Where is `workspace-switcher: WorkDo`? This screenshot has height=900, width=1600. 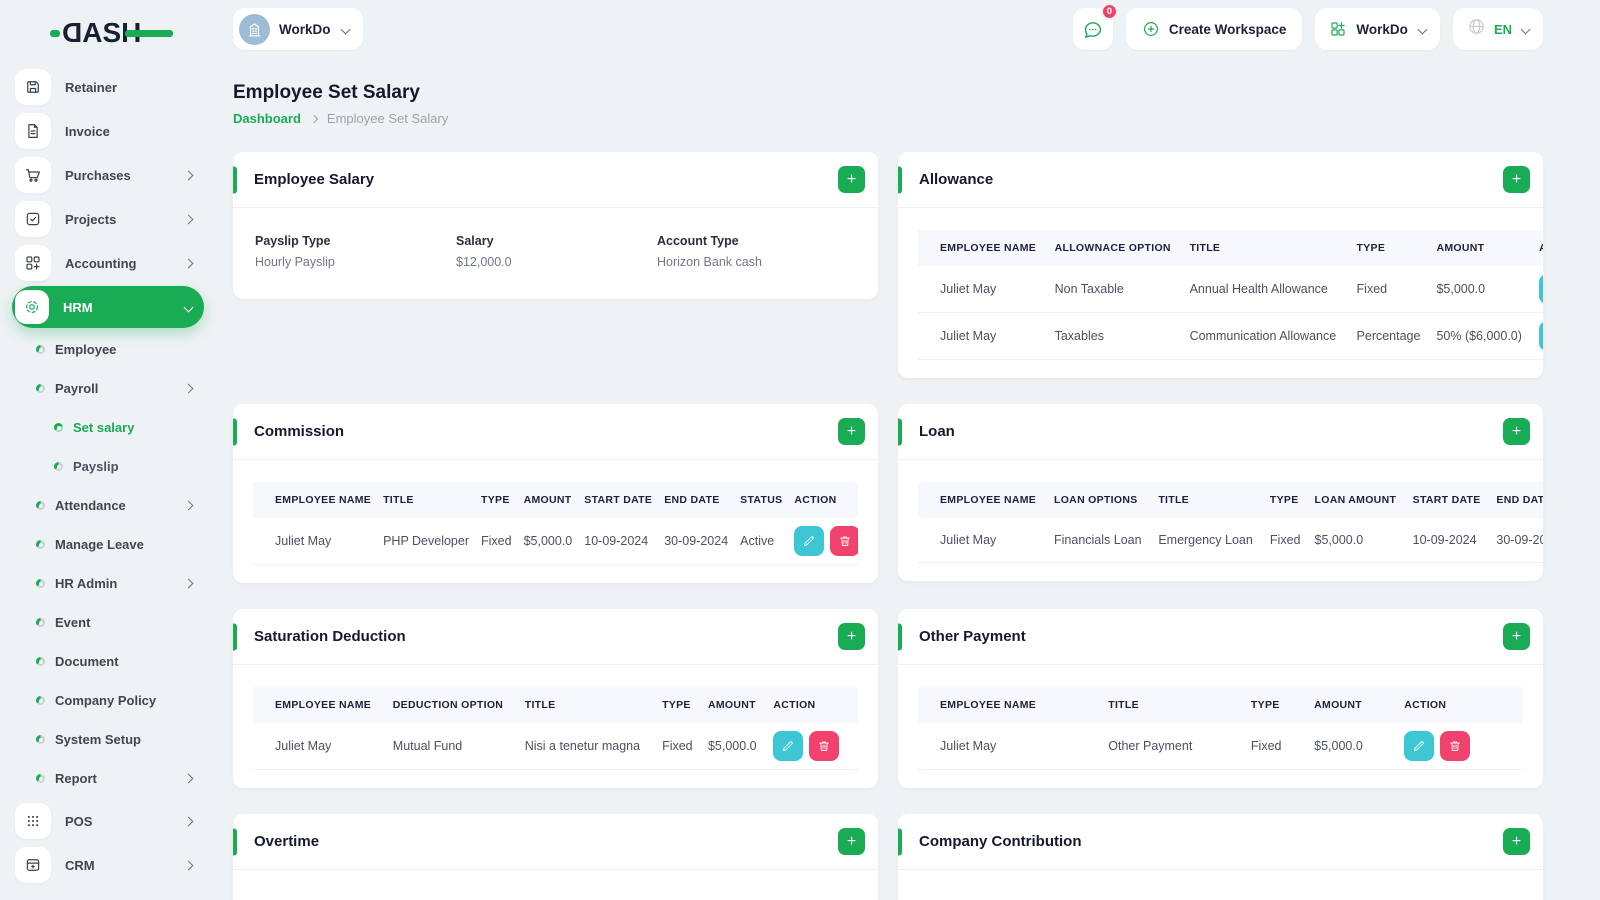 workspace-switcher: WorkDo is located at coordinates (298, 29).